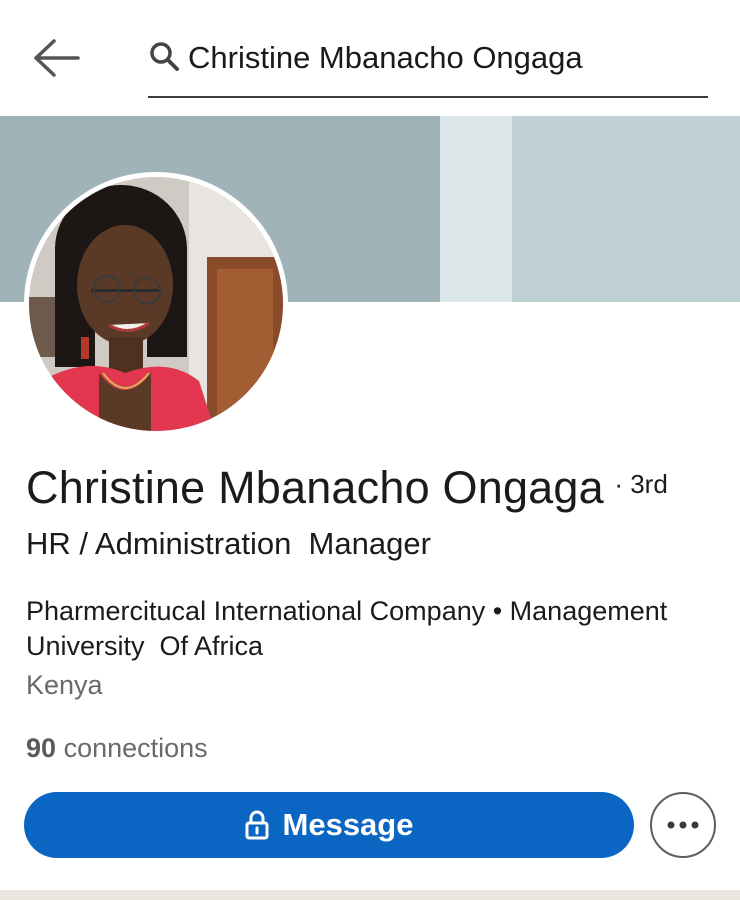  I want to click on message-button: Message, so click(329, 825).